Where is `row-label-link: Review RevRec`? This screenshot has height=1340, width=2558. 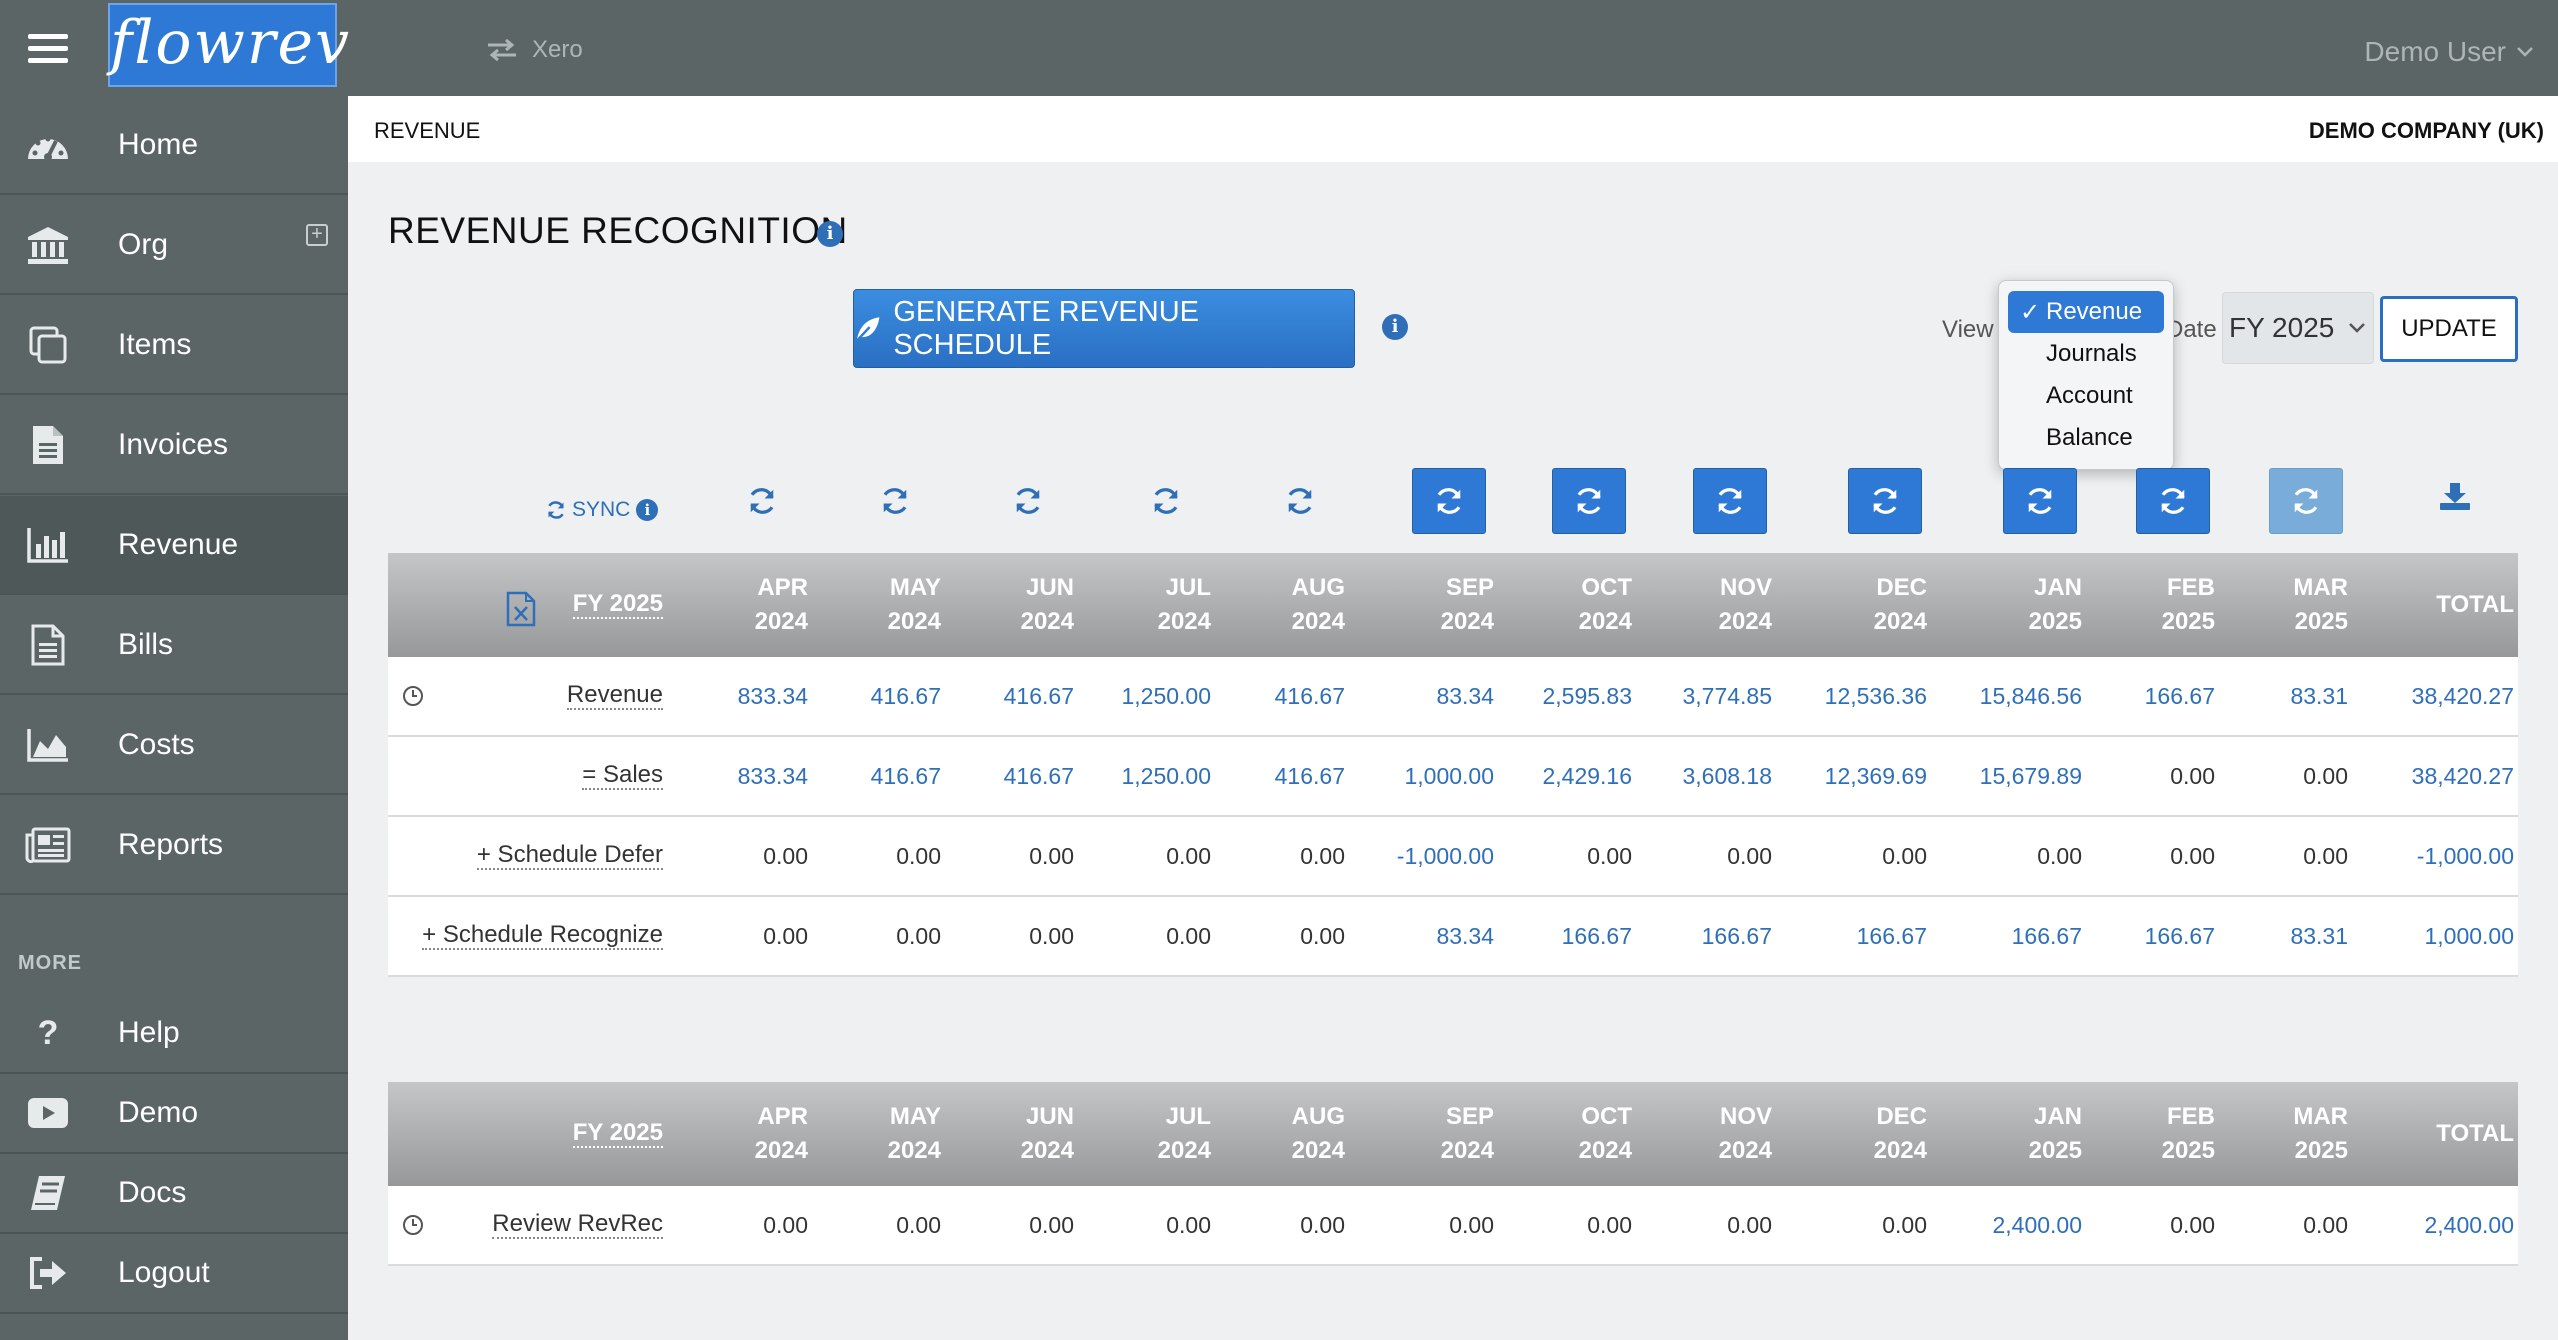 row-label-link: Review RevRec is located at coordinates (577, 1225).